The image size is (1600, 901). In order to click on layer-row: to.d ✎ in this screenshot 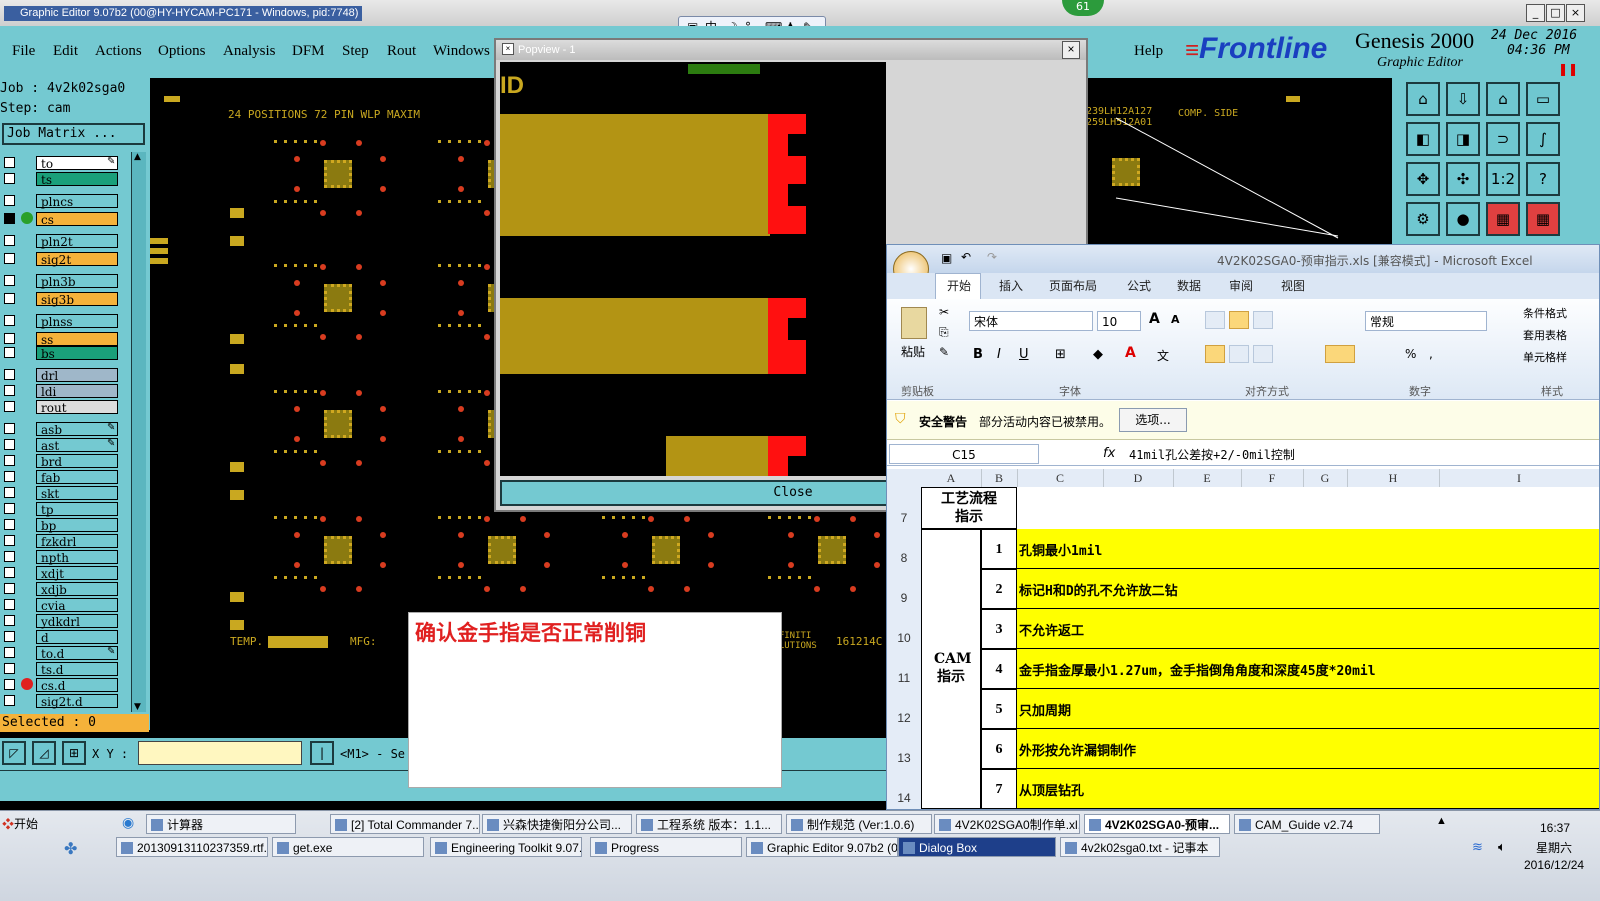, I will do `click(61, 653)`.